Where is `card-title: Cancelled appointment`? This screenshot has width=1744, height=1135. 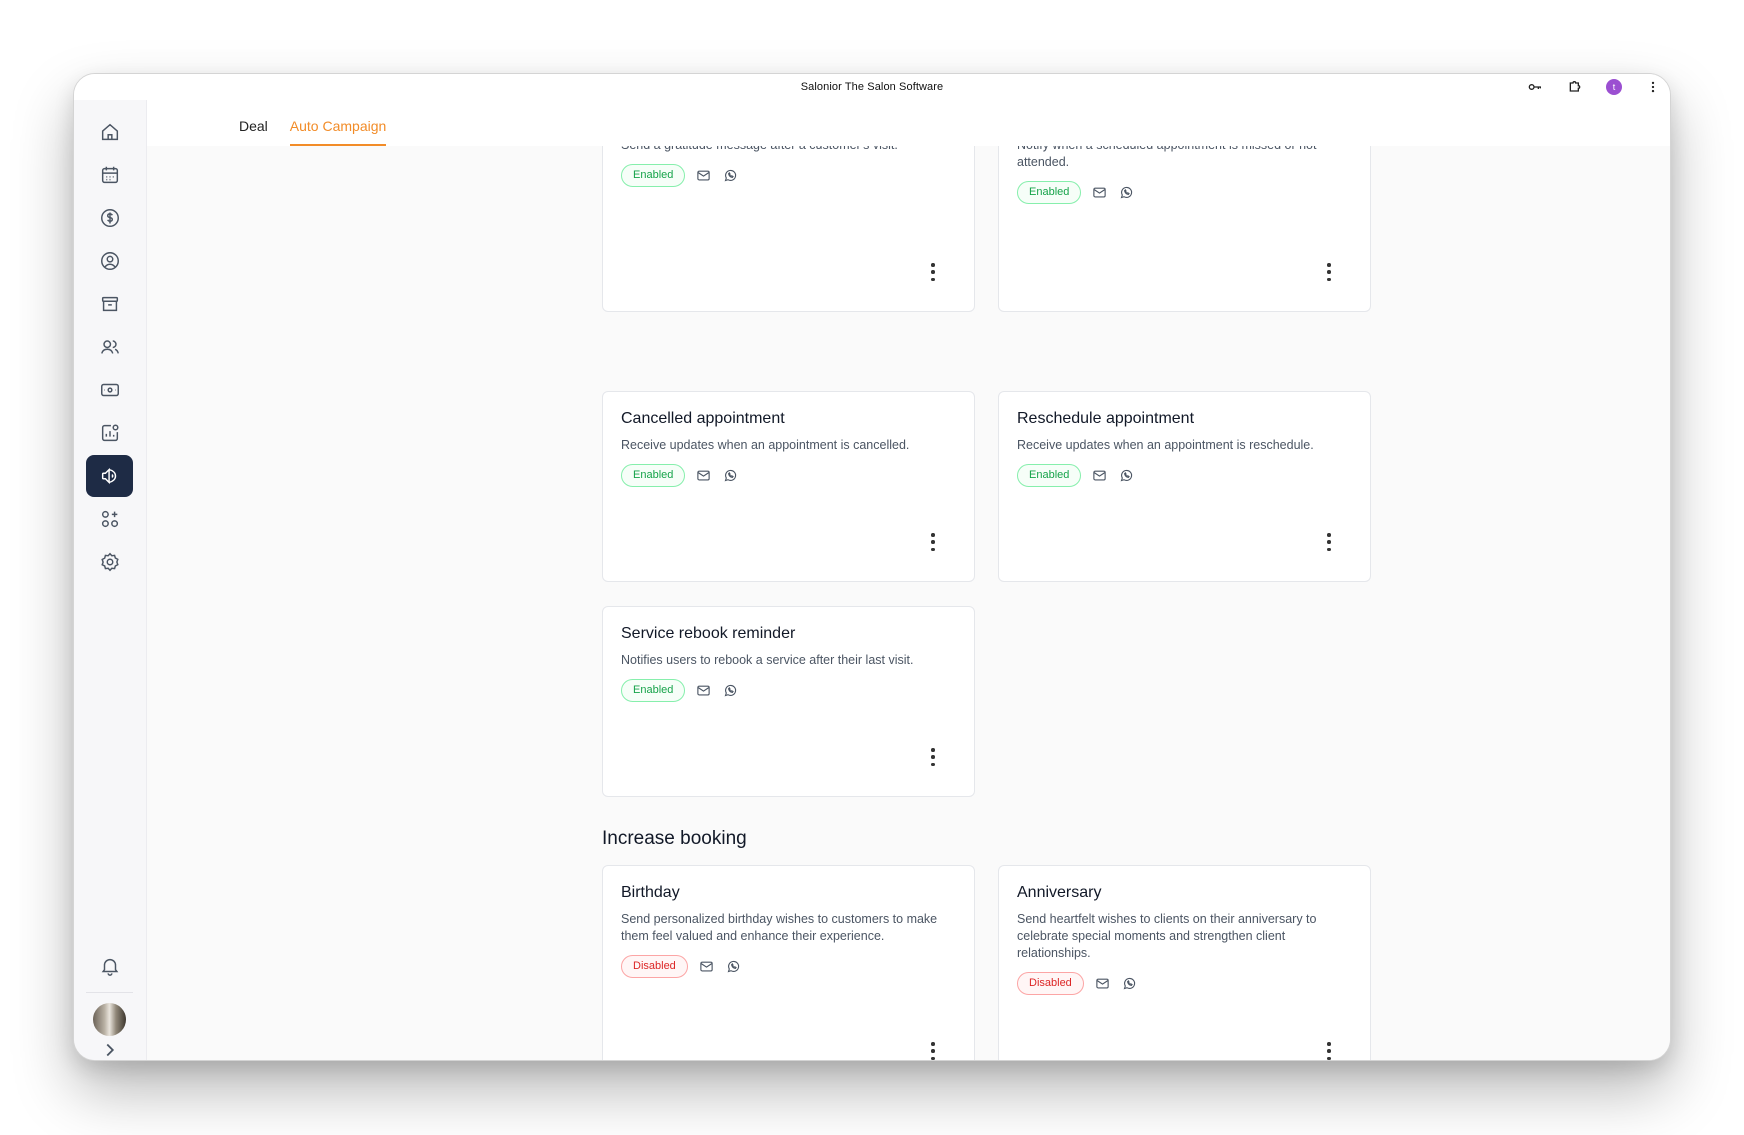 card-title: Cancelled appointment is located at coordinates (703, 418).